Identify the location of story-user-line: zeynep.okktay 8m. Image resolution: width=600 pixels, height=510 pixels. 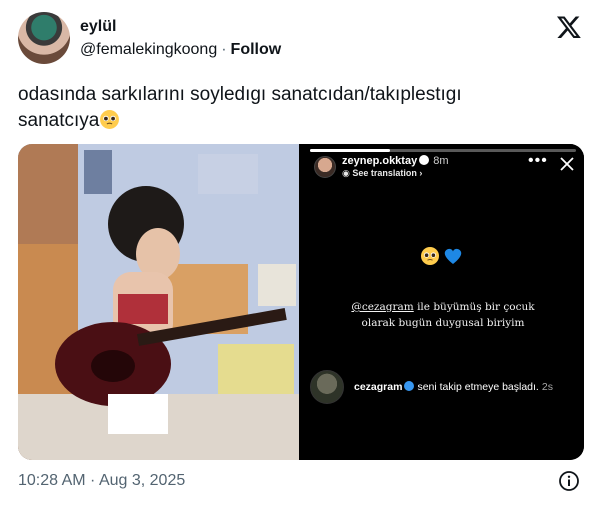
(395, 161).